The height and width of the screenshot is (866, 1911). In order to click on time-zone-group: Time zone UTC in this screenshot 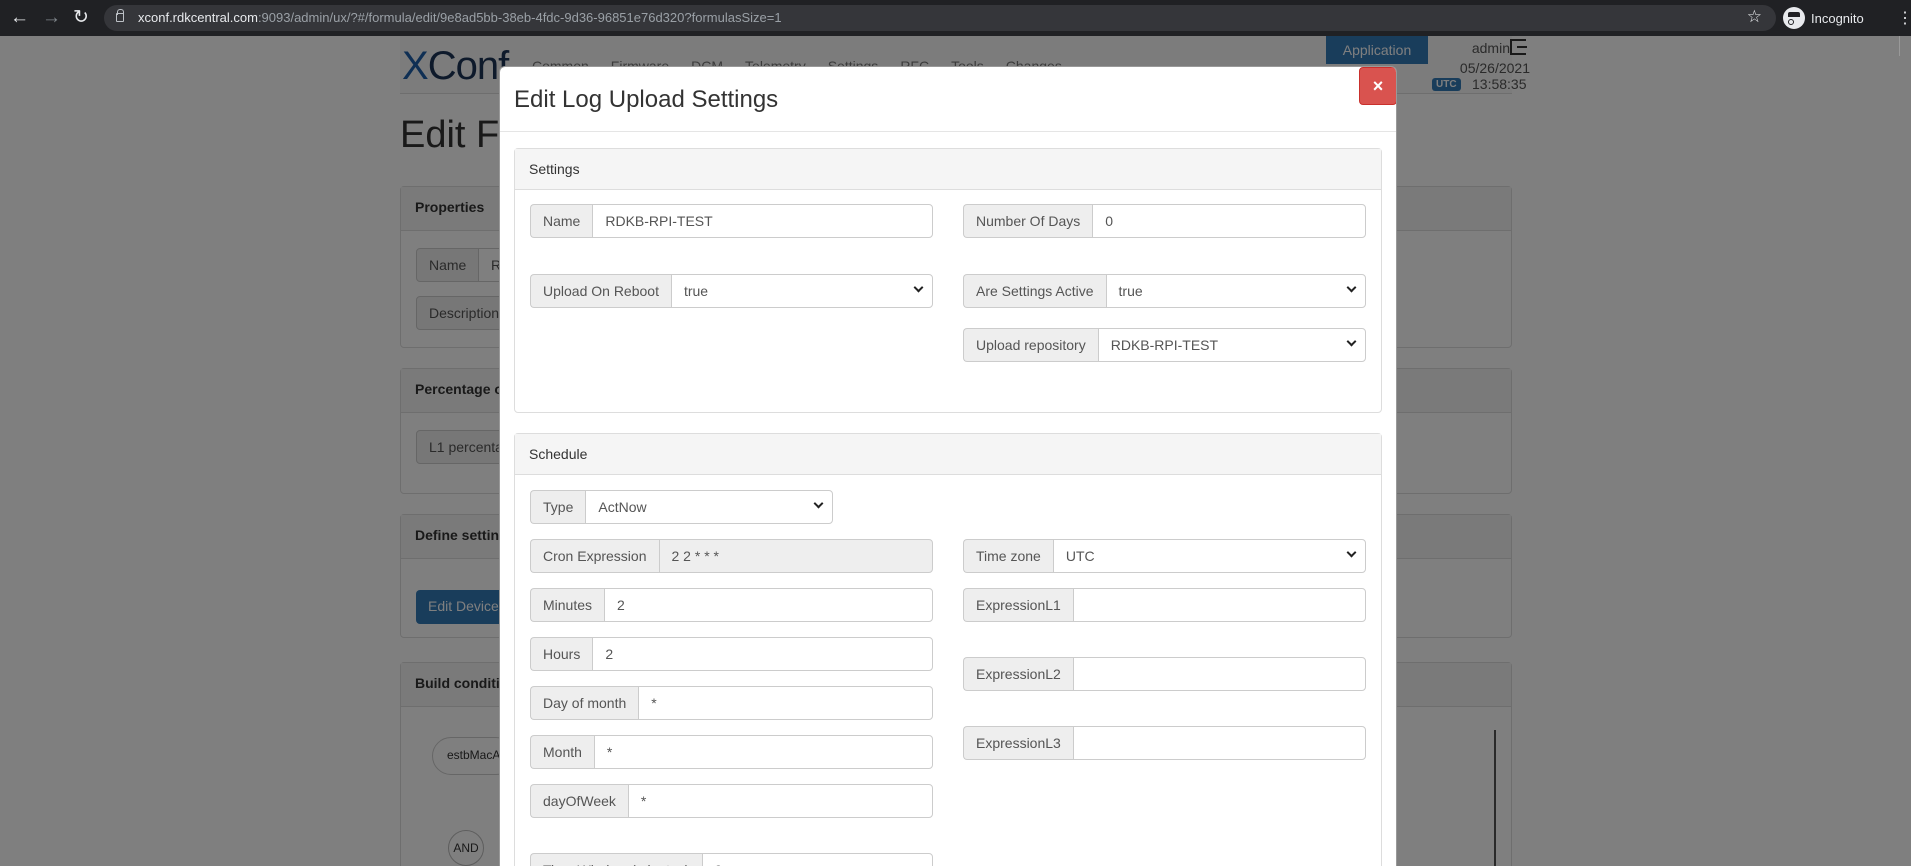, I will do `click(1164, 556)`.